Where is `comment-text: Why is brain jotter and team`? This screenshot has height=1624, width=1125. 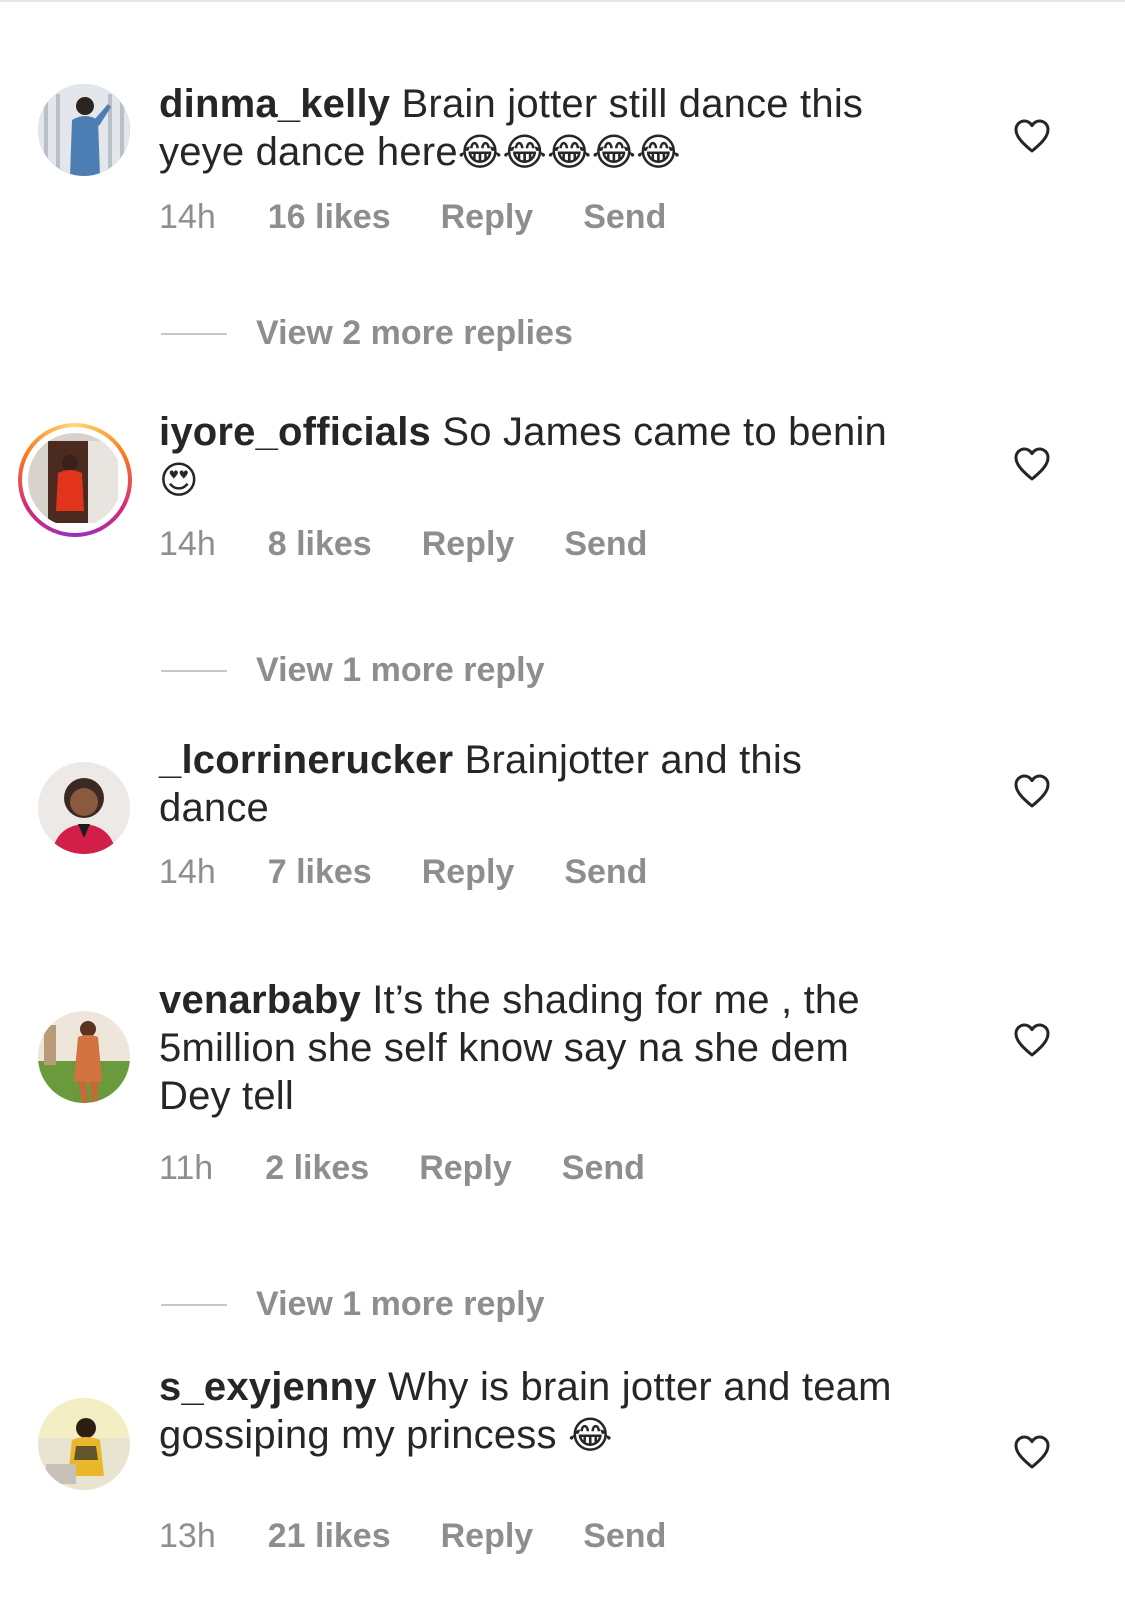 comment-text: Why is brain jotter and team is located at coordinates (640, 1387).